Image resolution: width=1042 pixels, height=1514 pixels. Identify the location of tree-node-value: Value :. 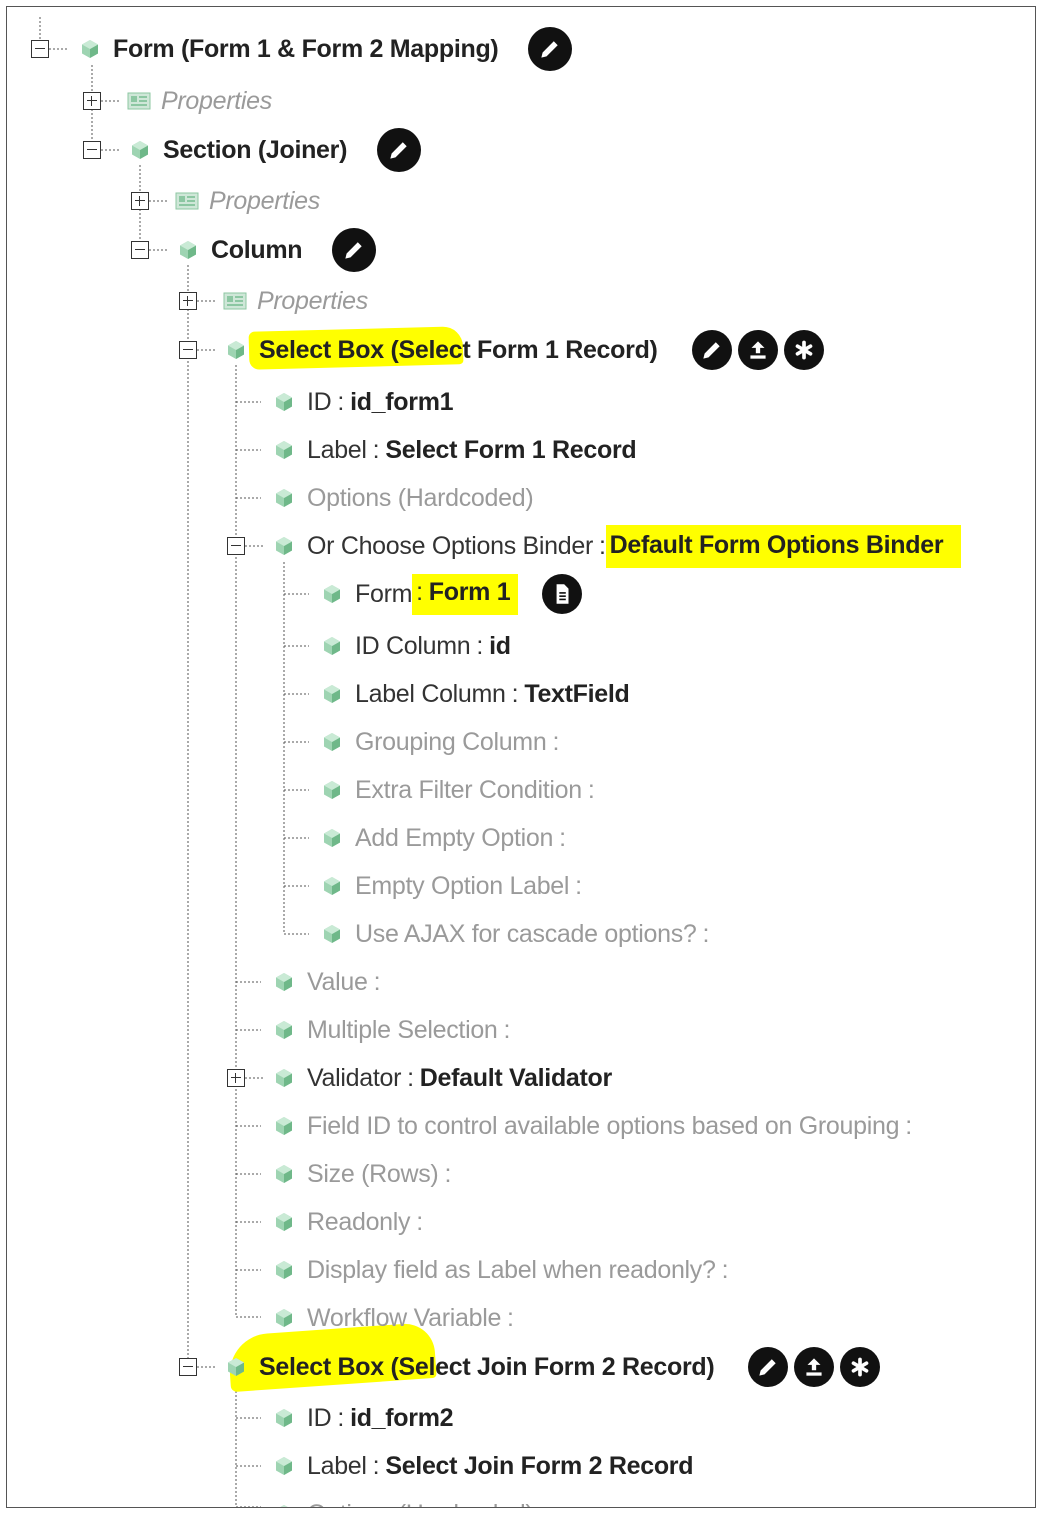
(329, 982).